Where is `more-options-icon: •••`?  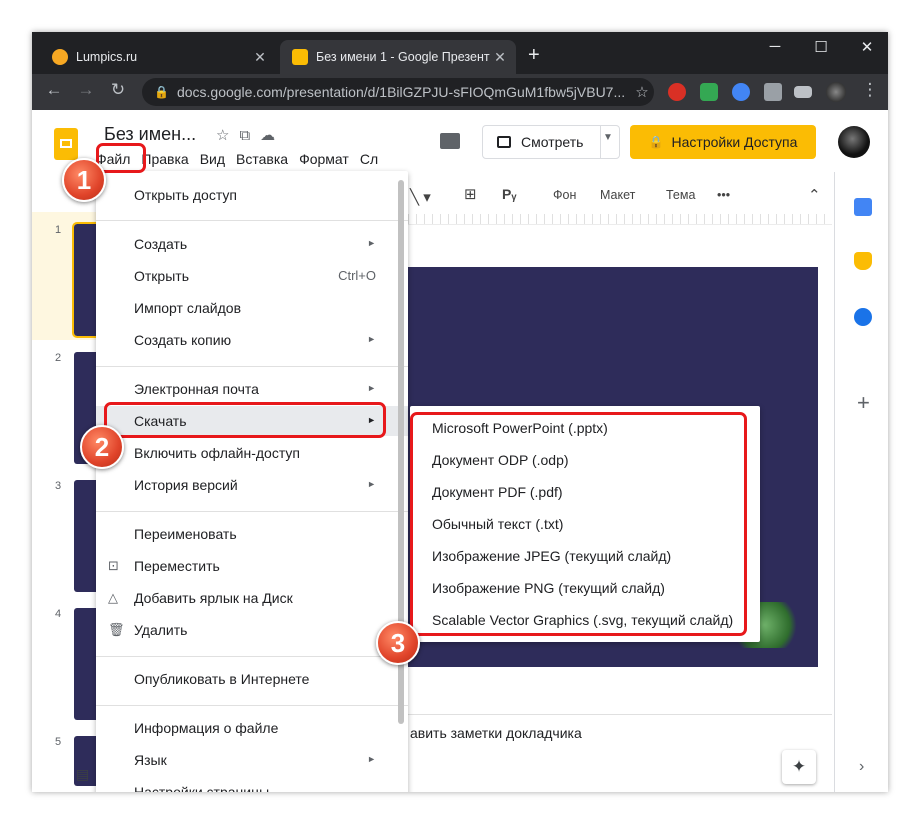
more-options-icon: ••• is located at coordinates (723, 195).